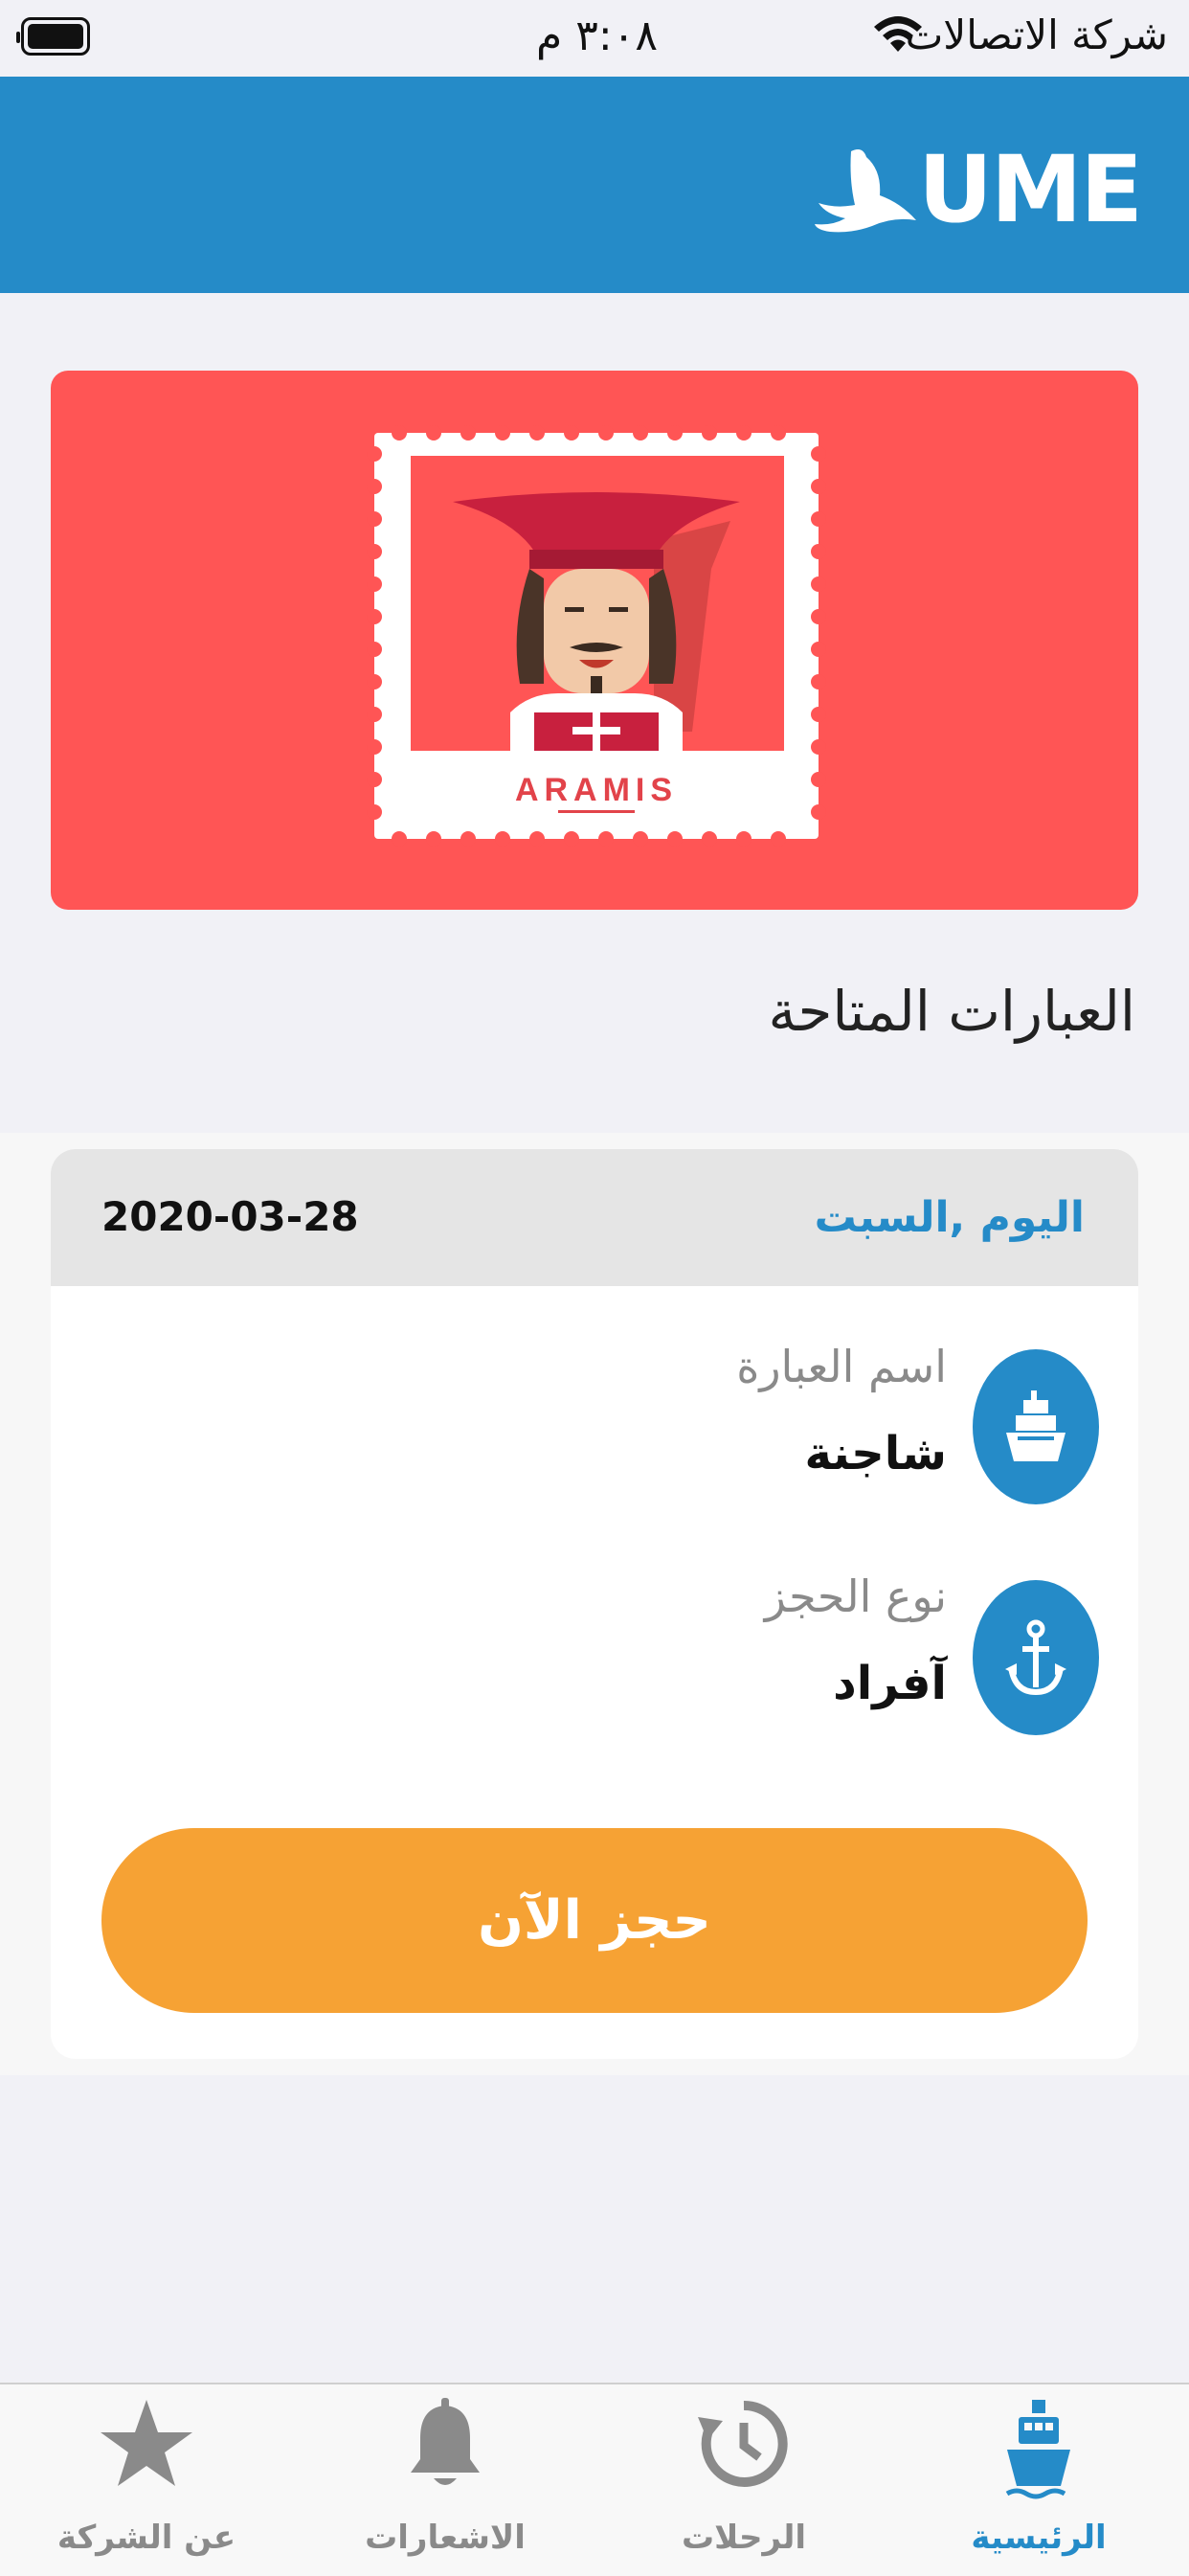 The image size is (1189, 2576). Describe the element at coordinates (1036, 34) in the screenshot. I see `carrier-name: شركة الاتصالات` at that location.